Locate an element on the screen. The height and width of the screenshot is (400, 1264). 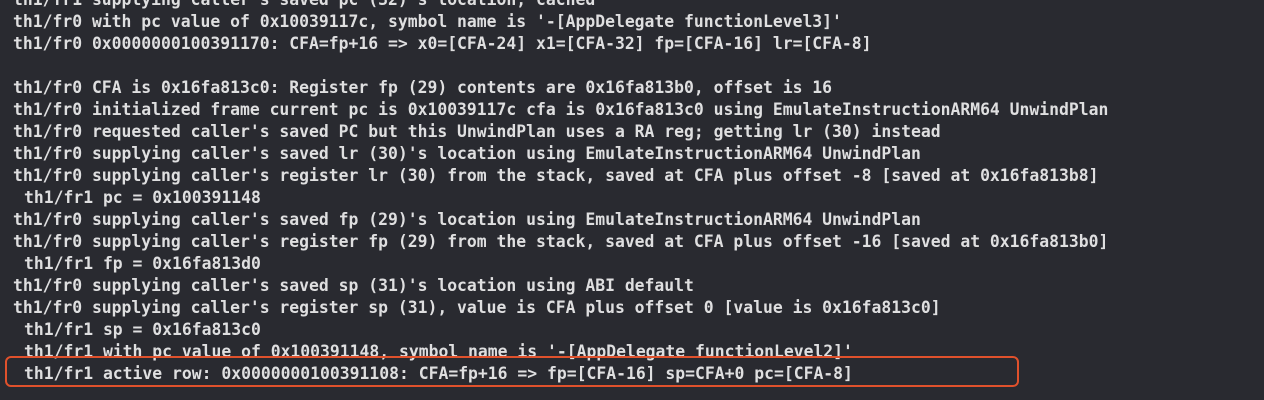
log-line: th1/fr1 pc = 0x100391148 is located at coordinates (142, 197).